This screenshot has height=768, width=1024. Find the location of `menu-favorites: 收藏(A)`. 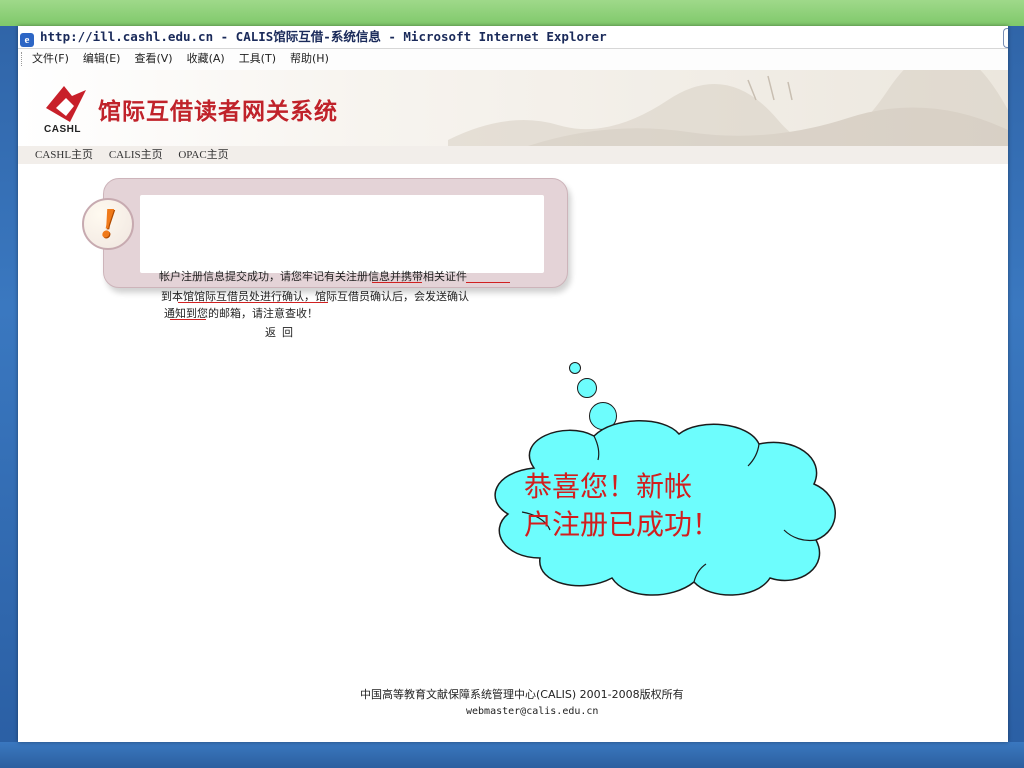

menu-favorites: 收藏(A) is located at coordinates (206, 58).